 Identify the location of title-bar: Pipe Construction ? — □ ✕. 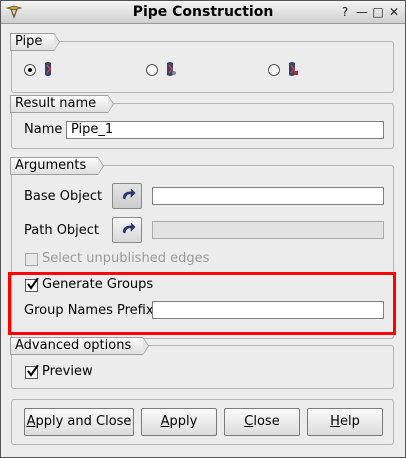
(203, 12).